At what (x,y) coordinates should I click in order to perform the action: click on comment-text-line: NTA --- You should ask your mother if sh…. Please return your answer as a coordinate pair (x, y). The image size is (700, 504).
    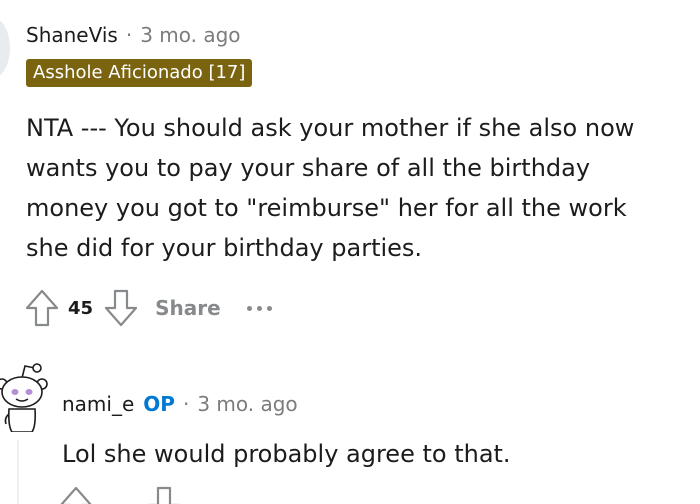
    Looking at the image, I should click on (330, 128).